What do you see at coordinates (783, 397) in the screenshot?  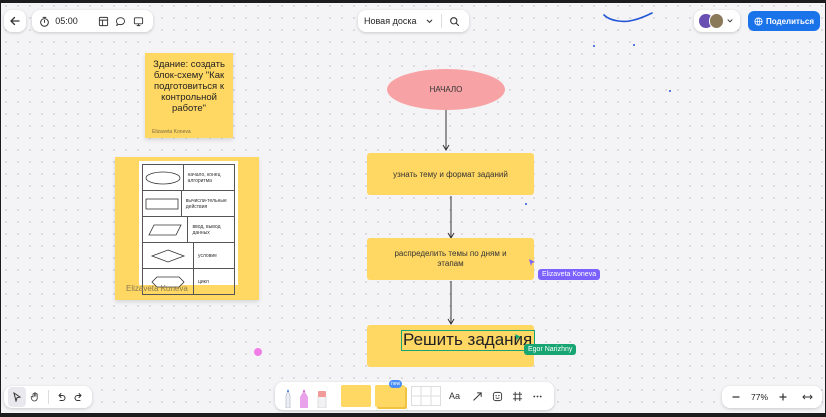 I see `zoom-in-icon` at bounding box center [783, 397].